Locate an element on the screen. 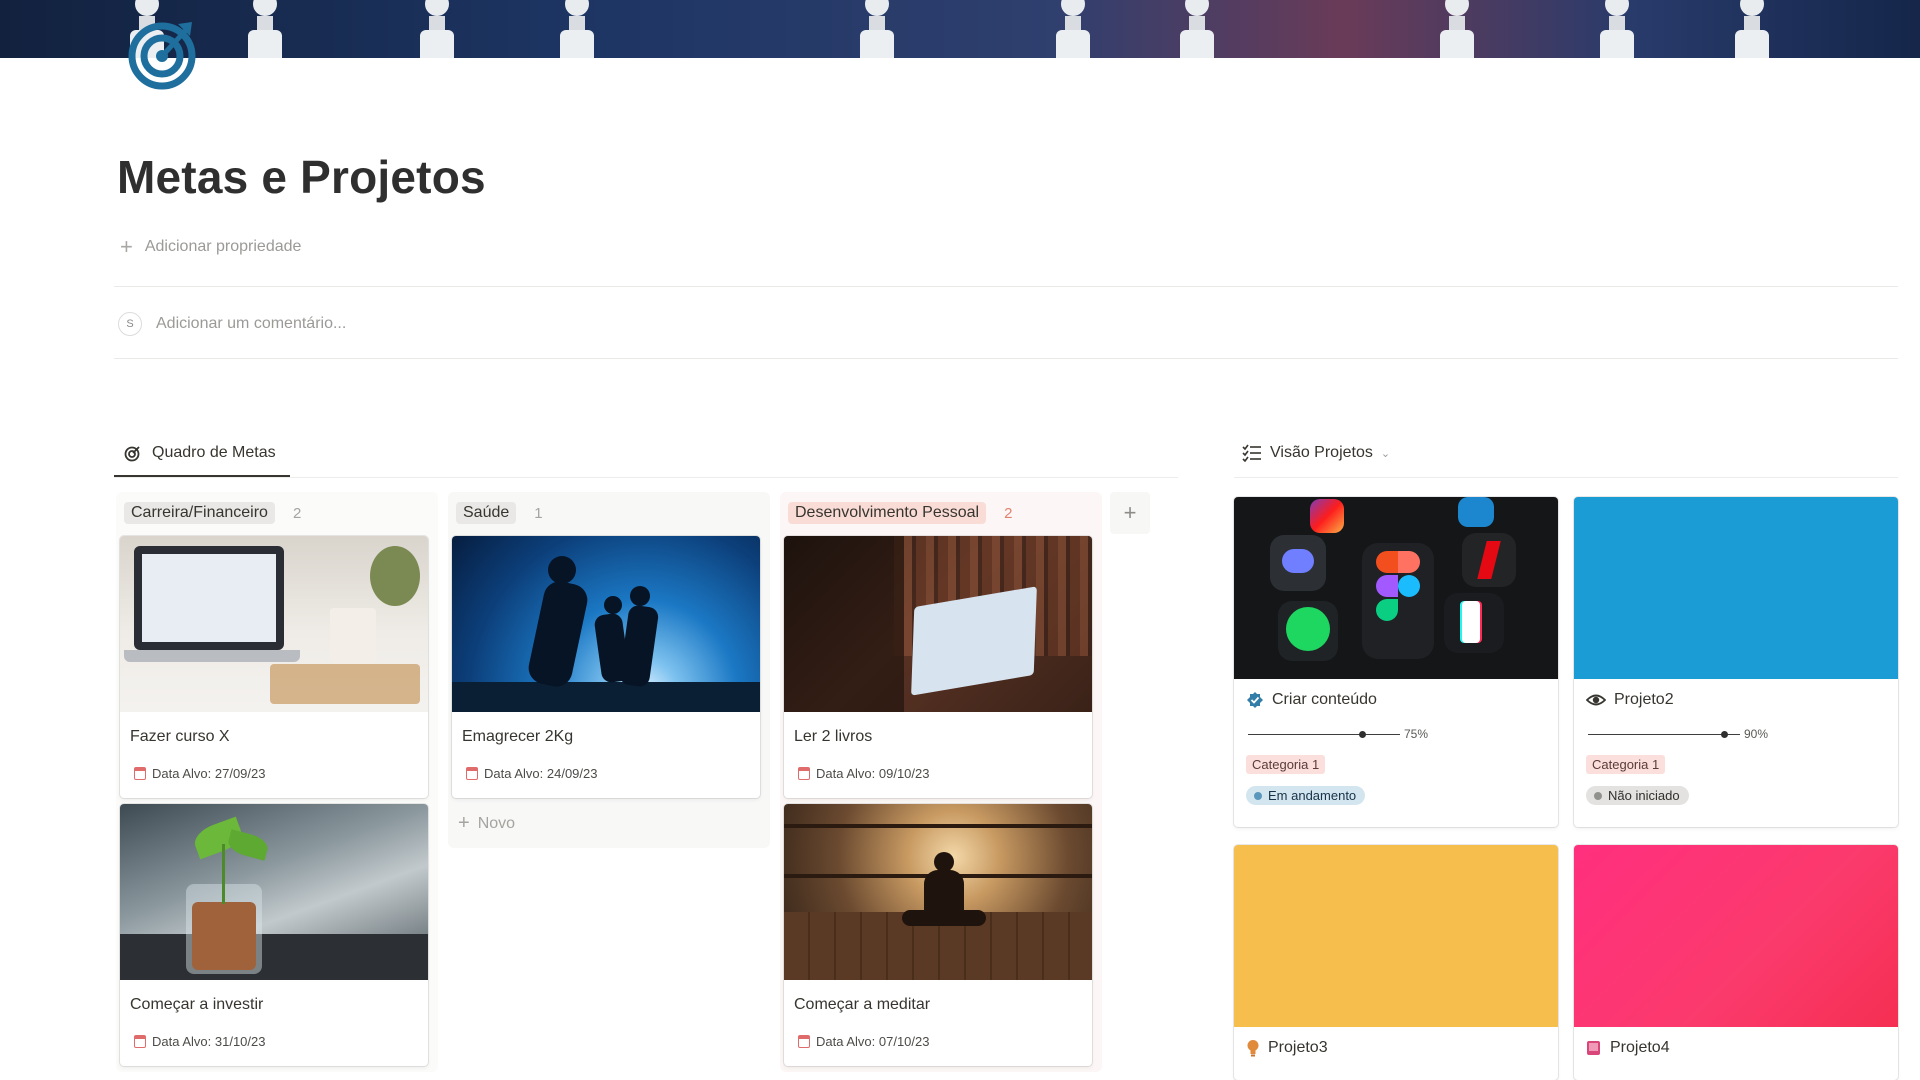 This screenshot has height=1080, width=1920. new-card-label: Novo is located at coordinates (496, 823).